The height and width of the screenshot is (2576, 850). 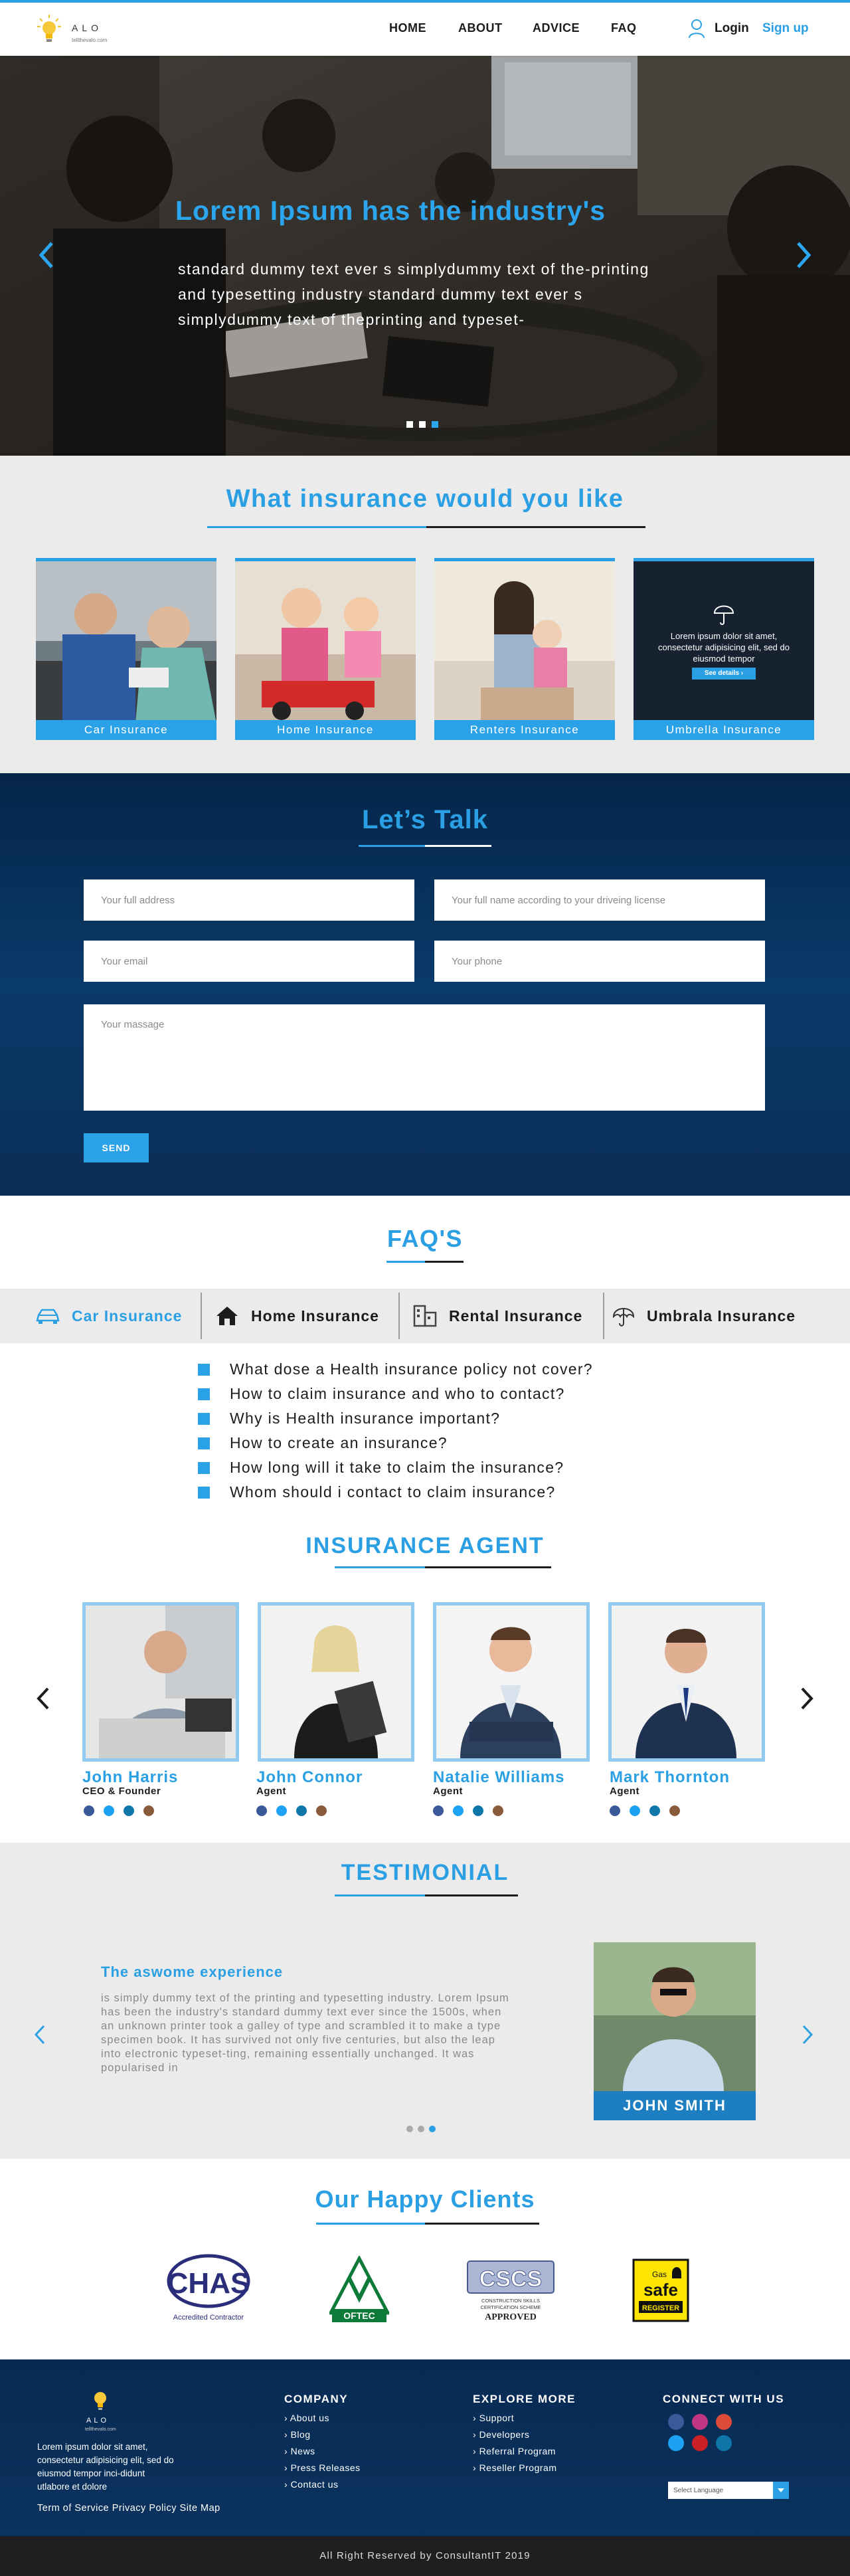 What do you see at coordinates (724, 2422) in the screenshot?
I see `google-plus-icon` at bounding box center [724, 2422].